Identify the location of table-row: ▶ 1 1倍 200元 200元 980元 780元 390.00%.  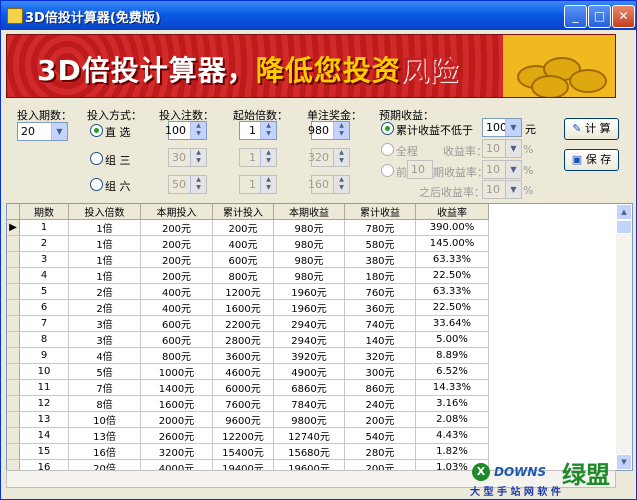
(248, 227).